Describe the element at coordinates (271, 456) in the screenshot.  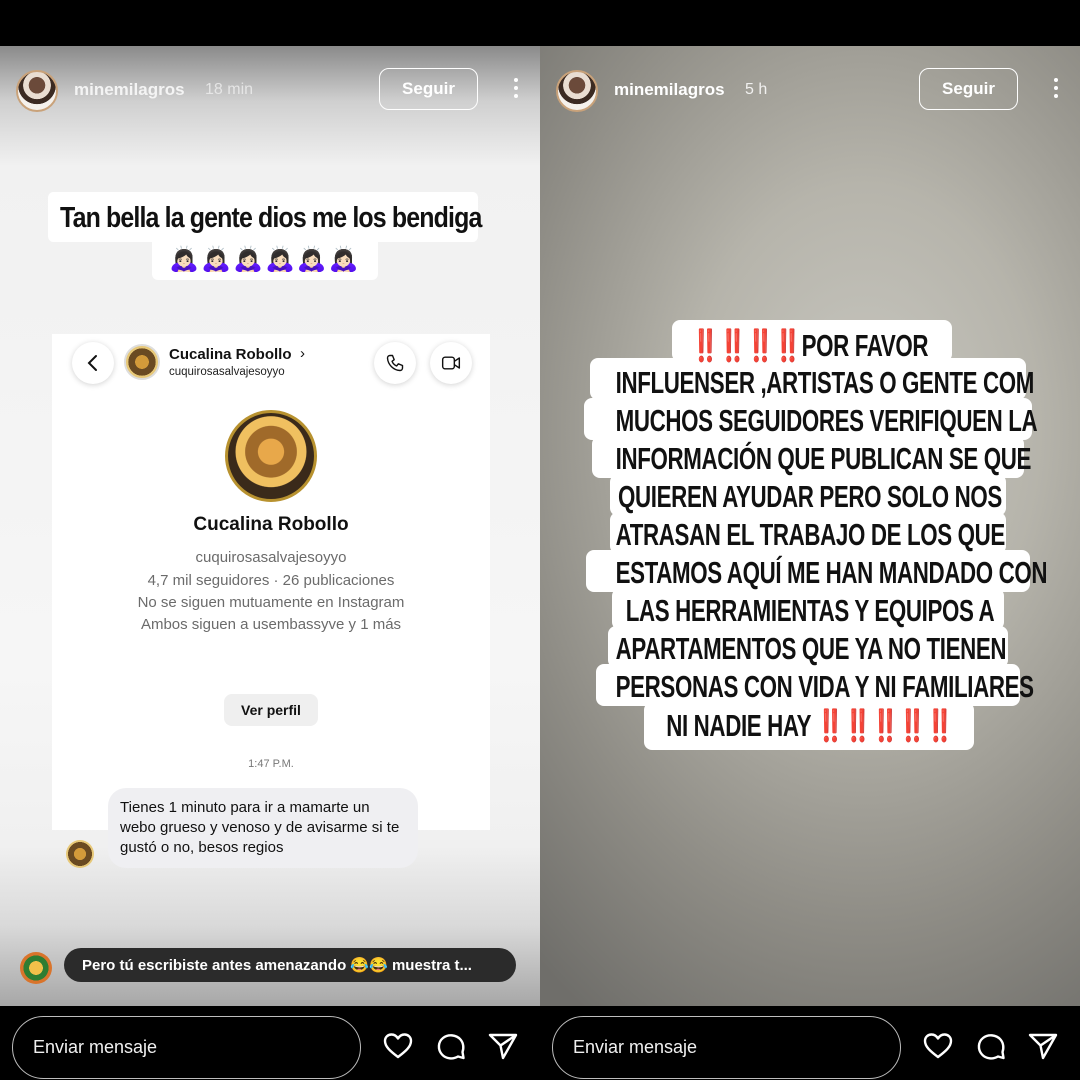
I see `profile-avatar` at that location.